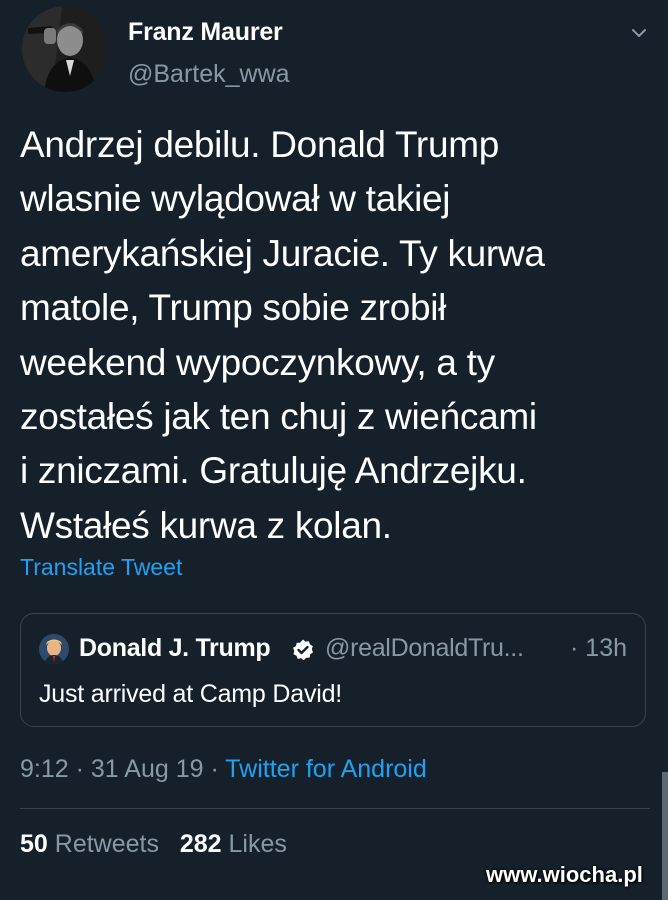 This screenshot has width=668, height=900. What do you see at coordinates (564, 874) in the screenshot?
I see `watermark: www.wiocha.pl` at bounding box center [564, 874].